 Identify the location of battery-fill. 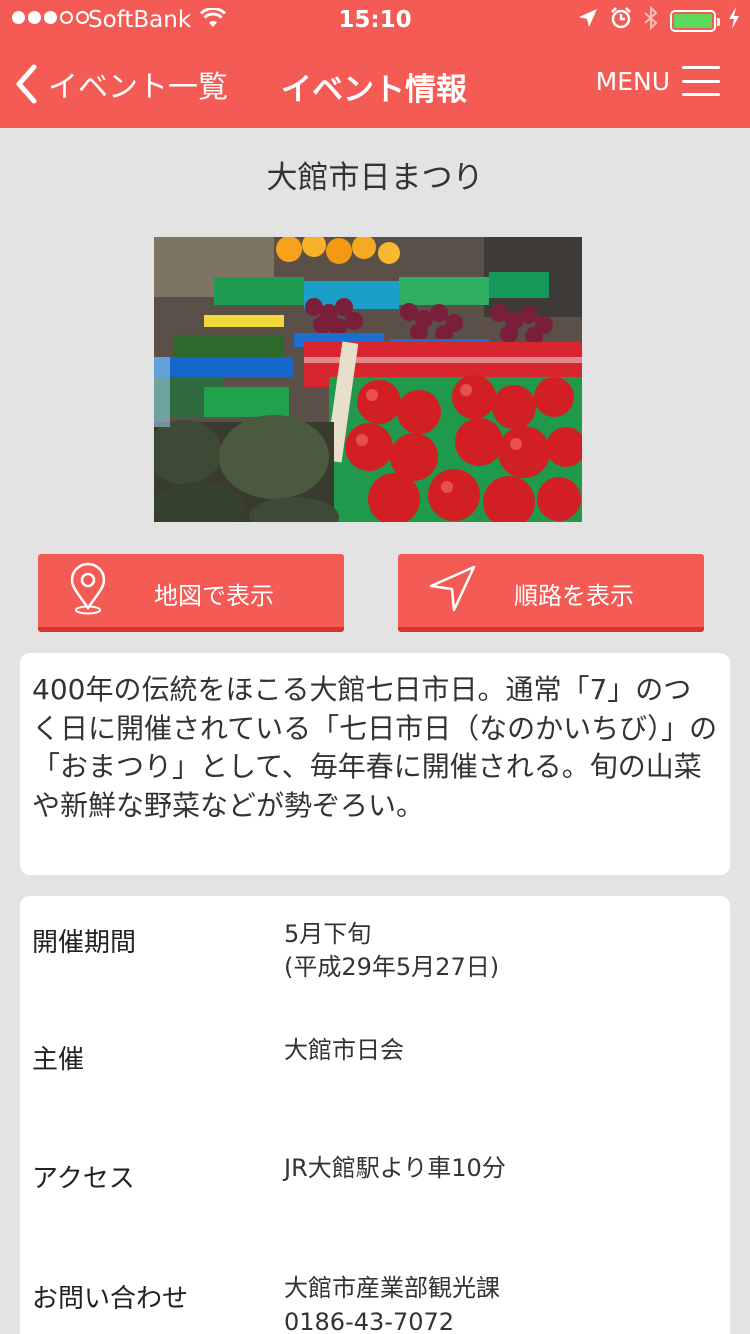
(693, 21).